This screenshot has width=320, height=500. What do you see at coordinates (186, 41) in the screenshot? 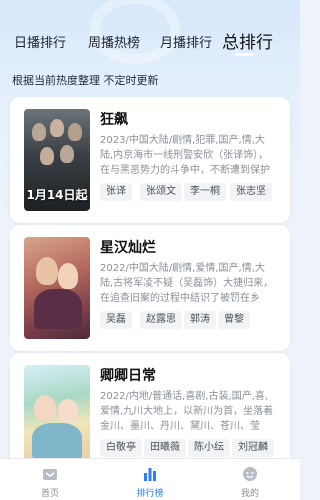
I see `tab-monthly: 月播排行` at bounding box center [186, 41].